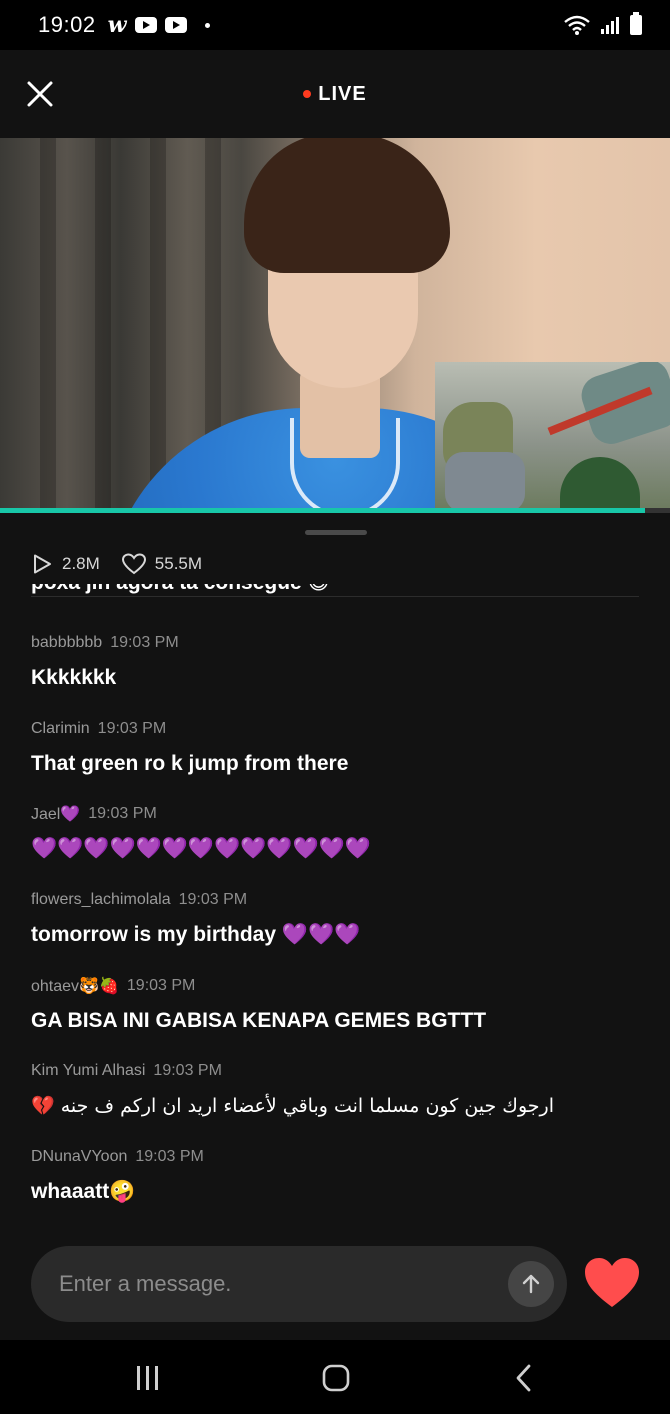  I want to click on chat-username: Jael💜, so click(55, 814).